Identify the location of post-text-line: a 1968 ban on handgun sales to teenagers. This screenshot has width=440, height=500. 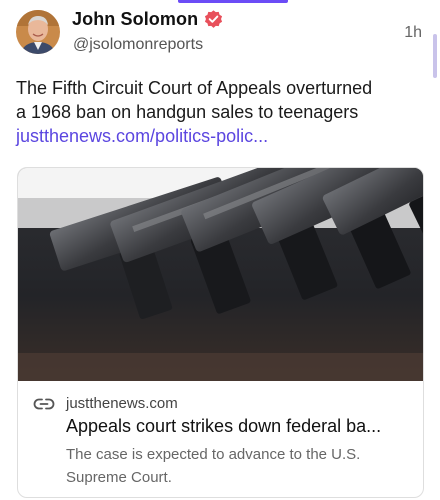
(187, 112).